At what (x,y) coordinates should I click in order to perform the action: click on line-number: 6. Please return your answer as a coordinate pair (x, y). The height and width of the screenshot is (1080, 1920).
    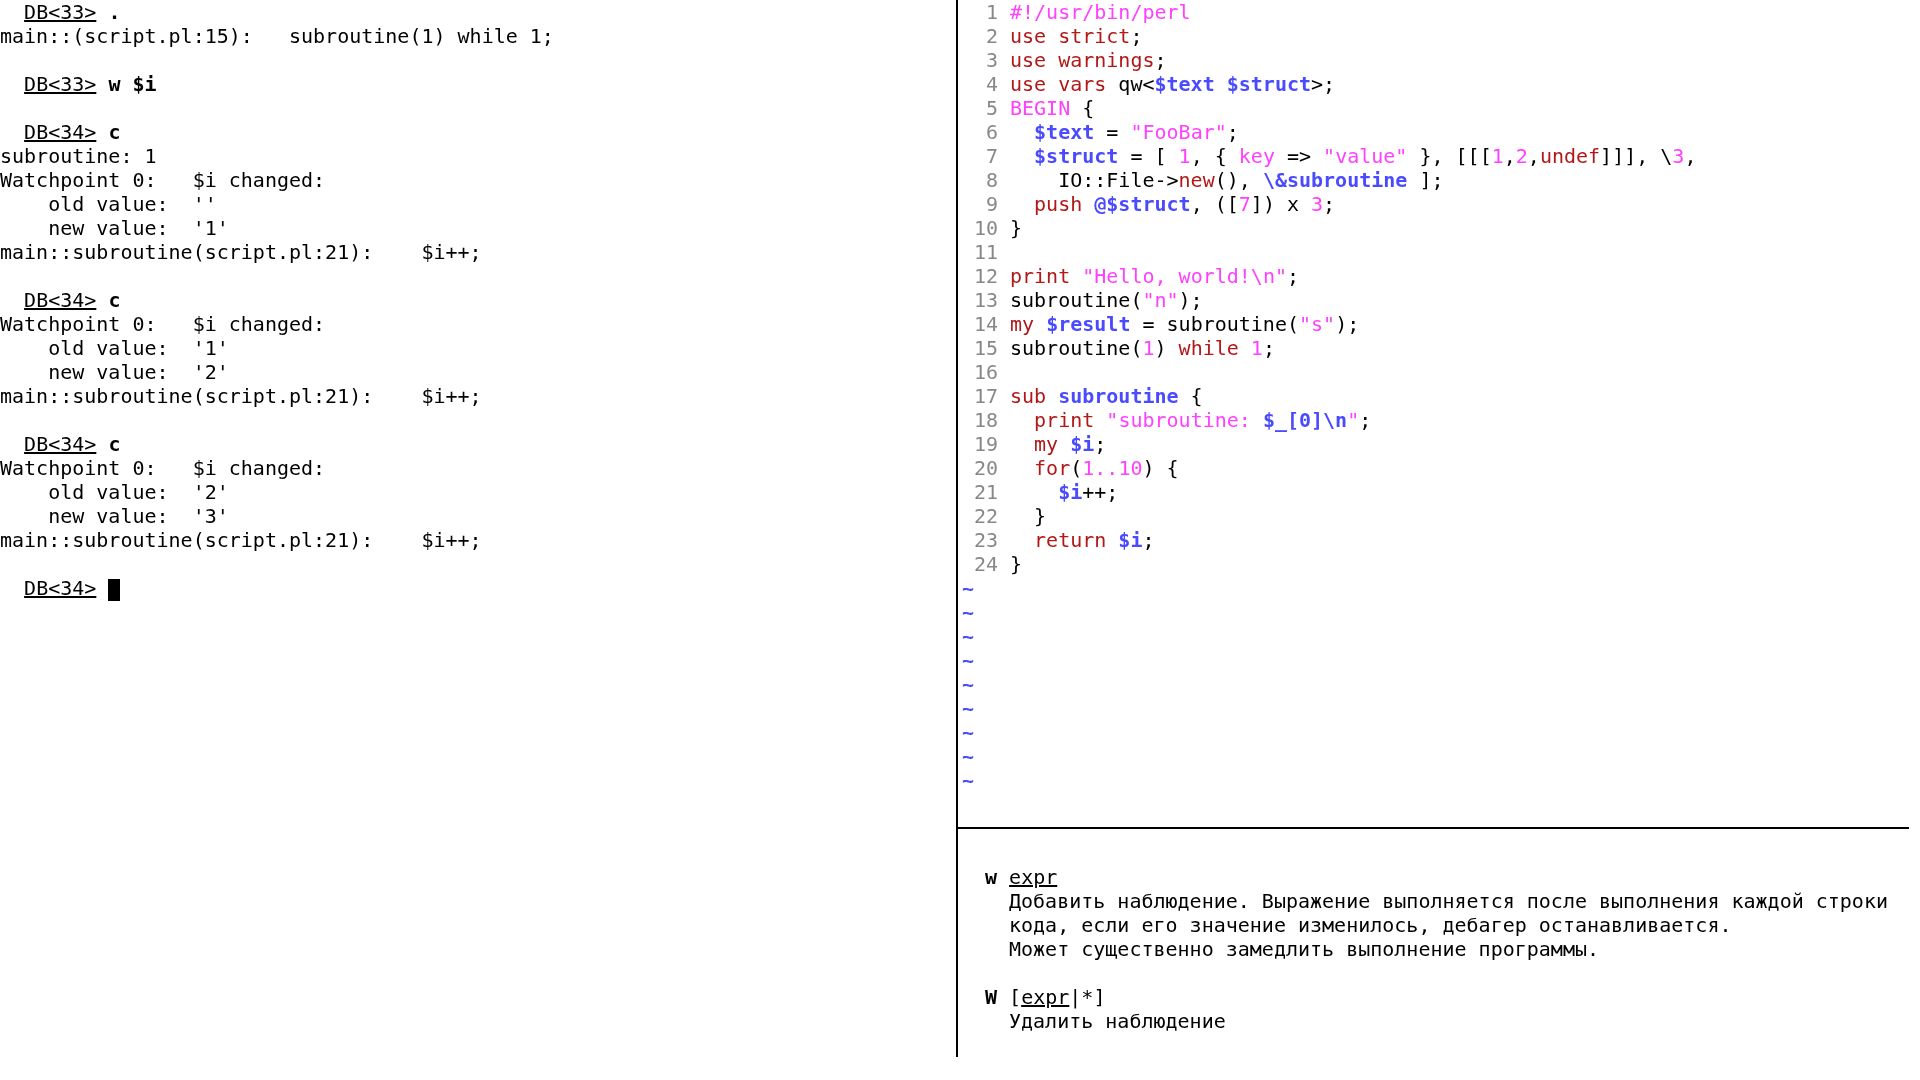
    Looking at the image, I should click on (991, 132).